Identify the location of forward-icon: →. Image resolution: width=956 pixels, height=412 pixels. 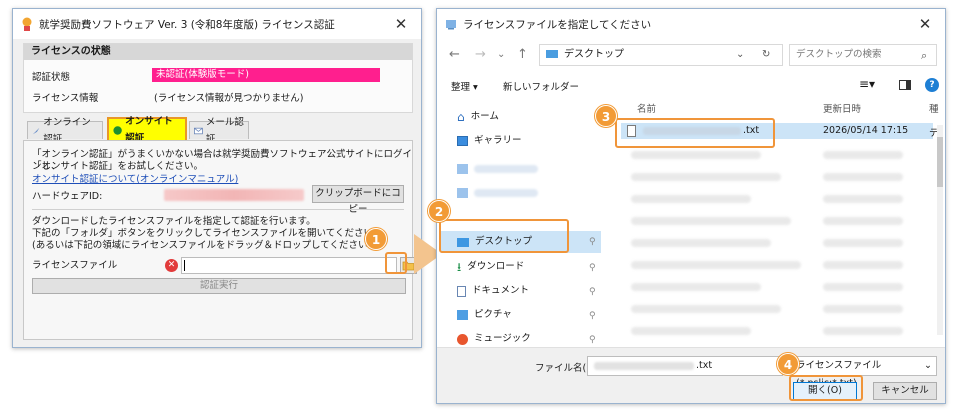
(480, 54).